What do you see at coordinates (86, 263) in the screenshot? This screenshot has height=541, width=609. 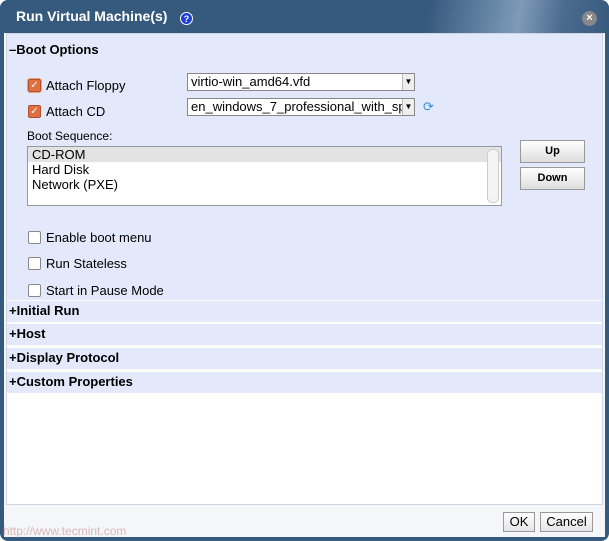 I see `run-stateless-label: Run Stateless` at bounding box center [86, 263].